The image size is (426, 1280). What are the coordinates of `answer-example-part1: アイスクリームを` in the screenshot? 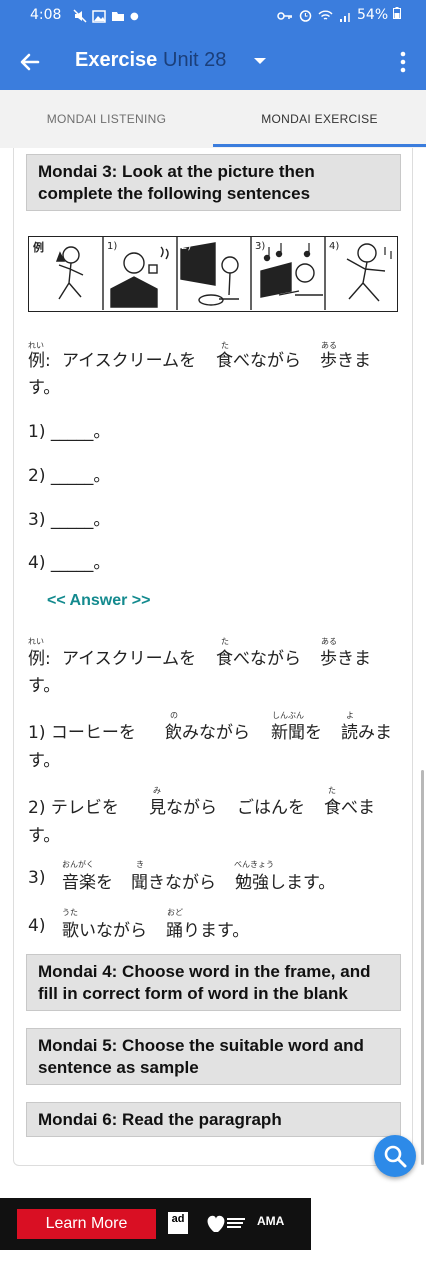 It's located at (129, 659).